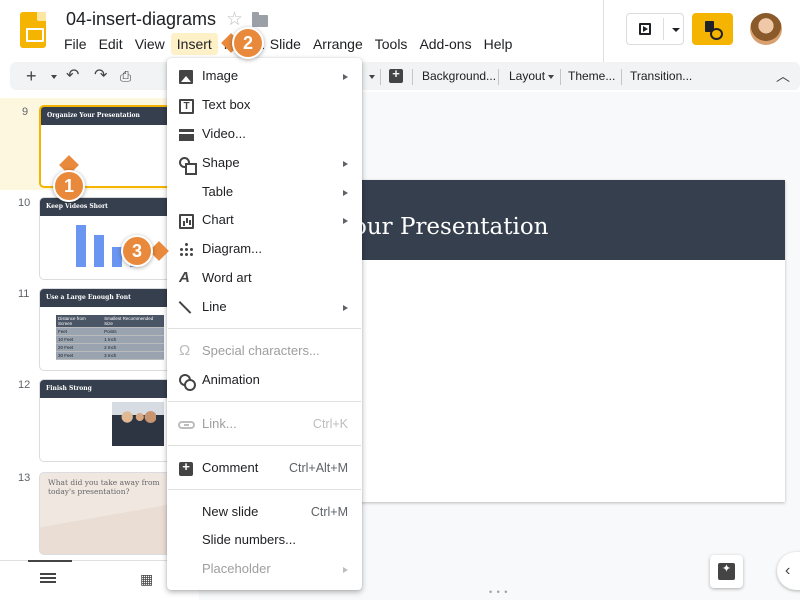 Image resolution: width=800 pixels, height=600 pixels. I want to click on layout-caret-icon, so click(551, 76).